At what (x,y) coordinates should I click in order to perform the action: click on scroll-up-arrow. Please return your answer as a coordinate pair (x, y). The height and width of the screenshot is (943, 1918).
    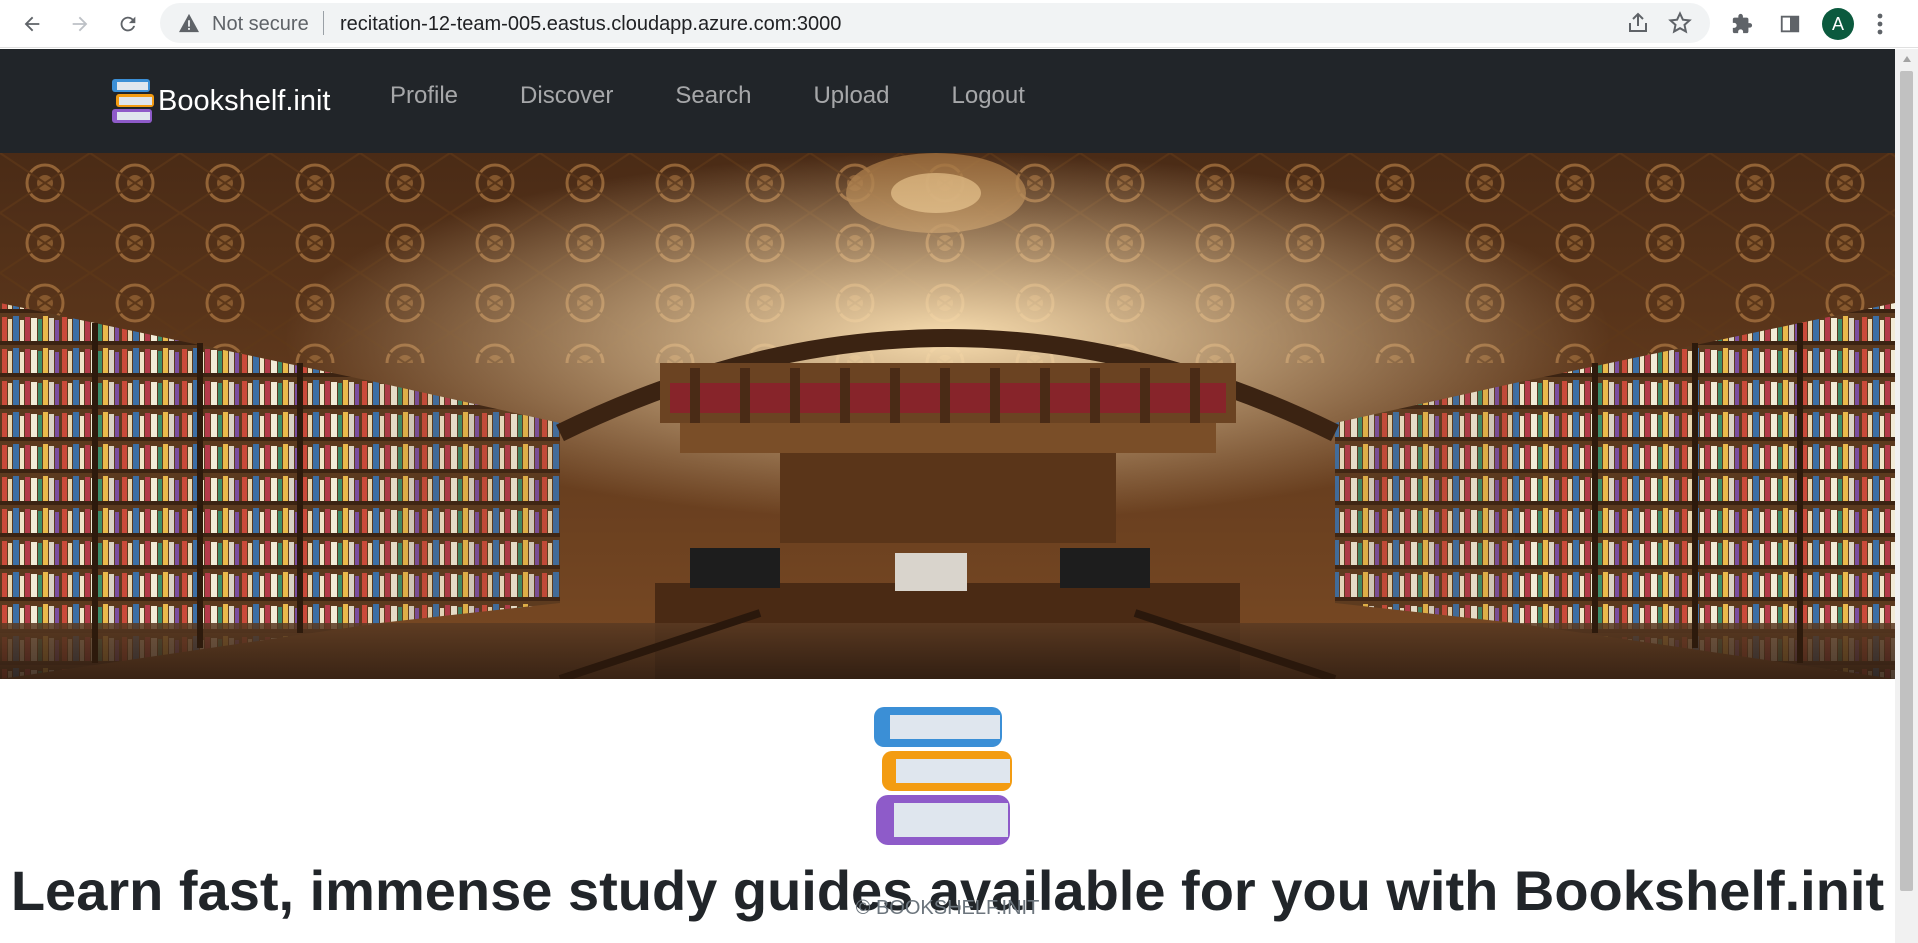
    Looking at the image, I should click on (1906, 59).